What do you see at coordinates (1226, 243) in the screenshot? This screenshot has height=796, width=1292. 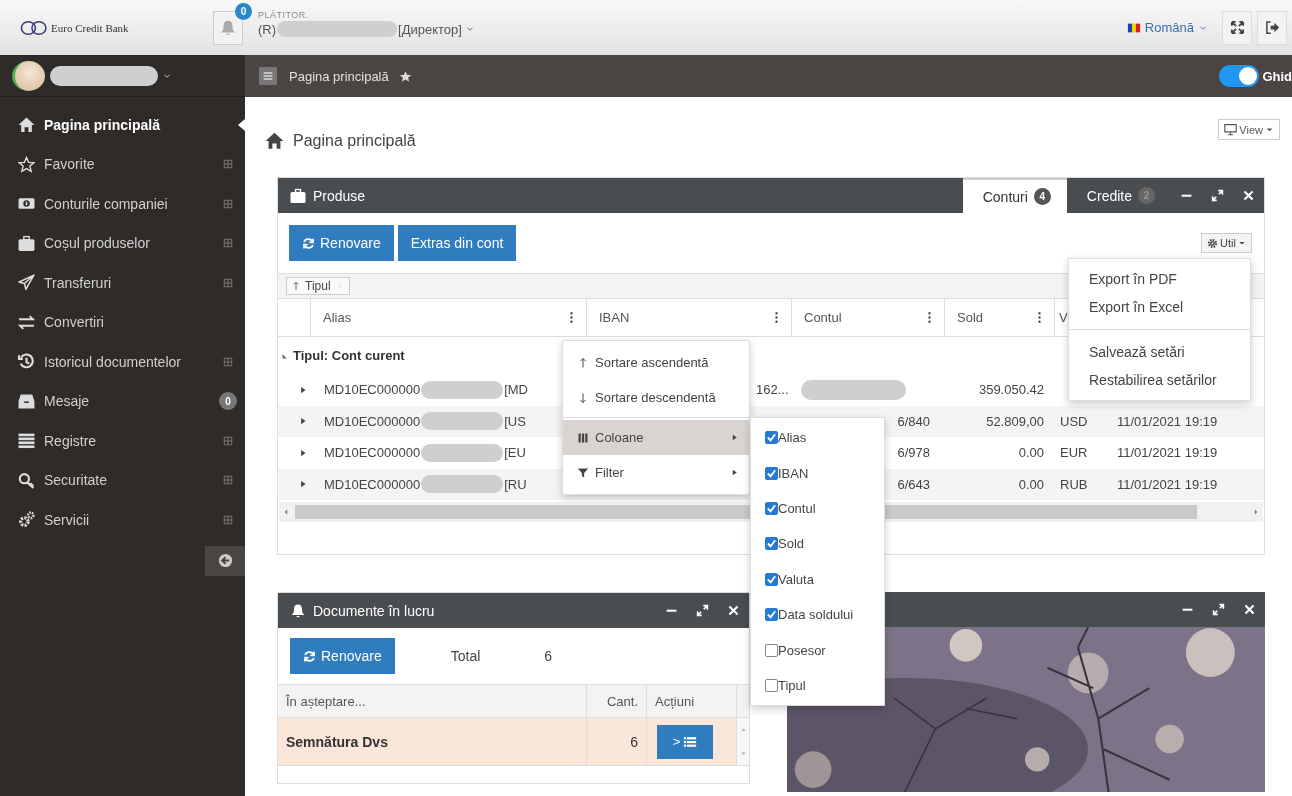 I see `util-button: Util` at bounding box center [1226, 243].